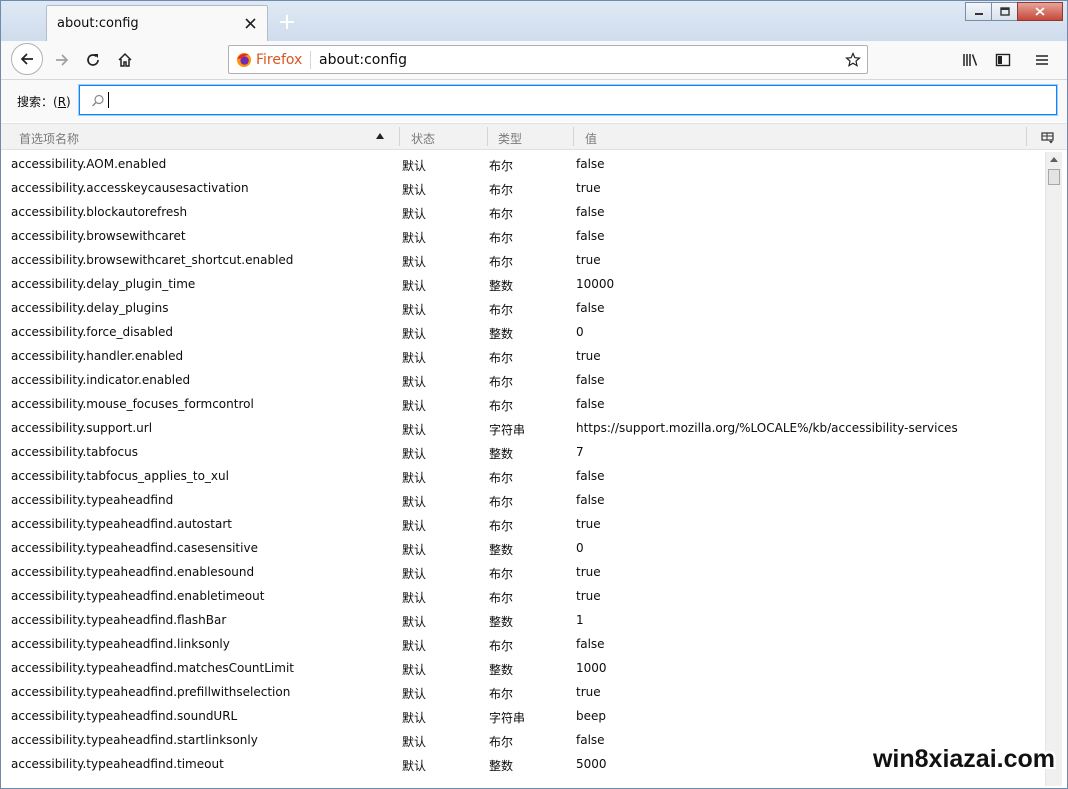  Describe the element at coordinates (523, 380) in the screenshot. I see `table-row: accessibility.indicator.enabled 默认 布尔 false` at that location.